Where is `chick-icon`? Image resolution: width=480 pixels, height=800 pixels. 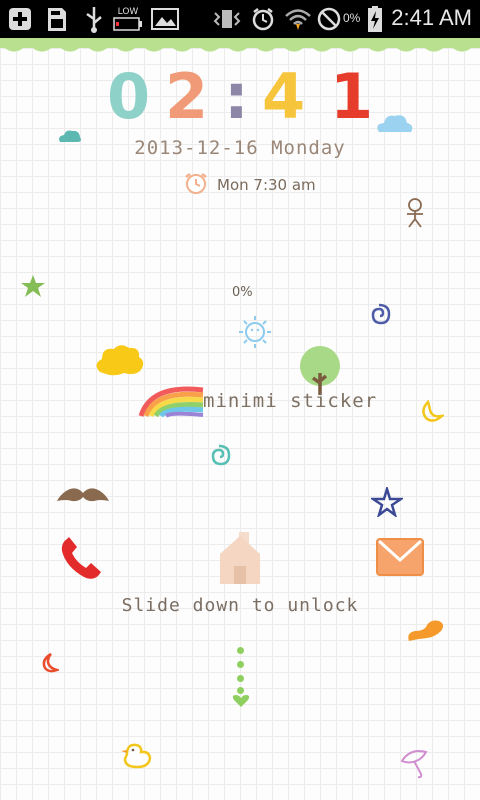
chick-icon is located at coordinates (136, 757).